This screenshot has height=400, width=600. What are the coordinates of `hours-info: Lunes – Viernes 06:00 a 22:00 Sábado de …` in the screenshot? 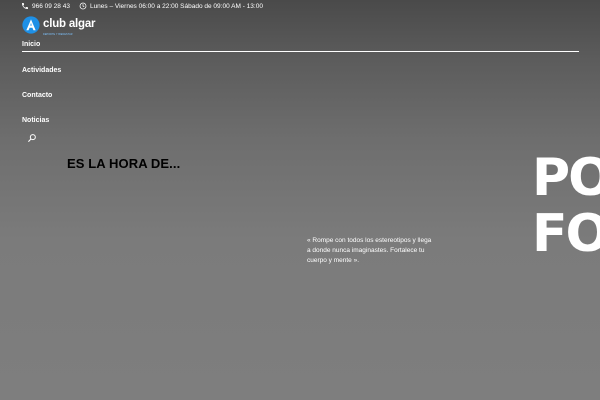 It's located at (171, 6).